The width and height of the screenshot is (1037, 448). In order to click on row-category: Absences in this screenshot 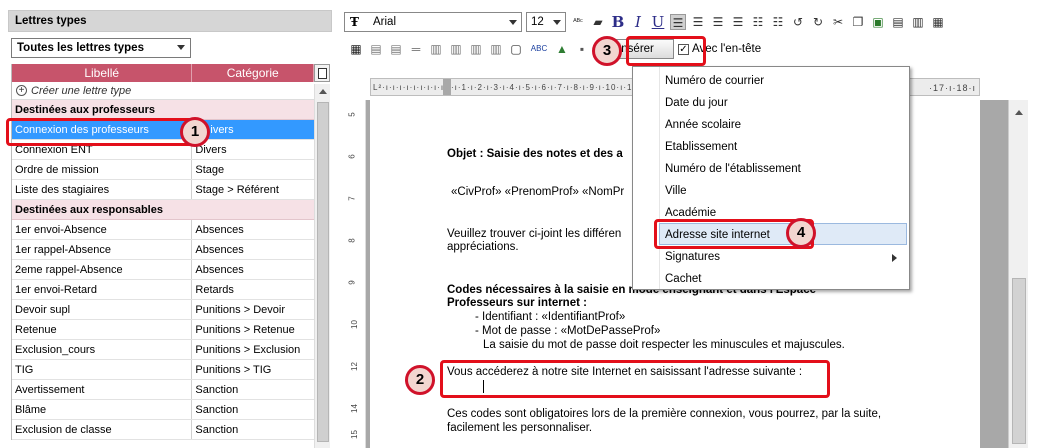, I will do `click(219, 230)`.